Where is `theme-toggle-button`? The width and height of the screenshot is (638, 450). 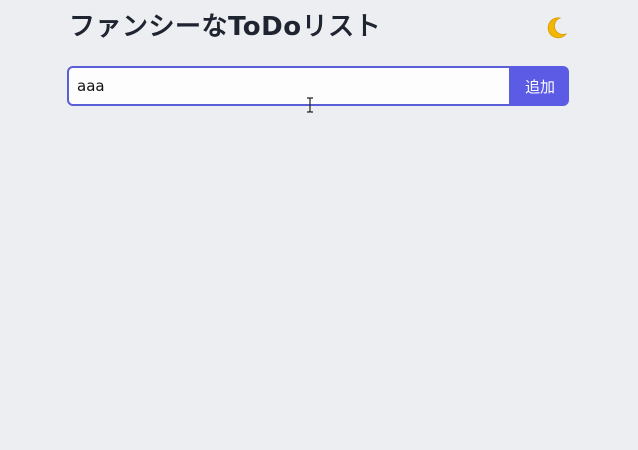 theme-toggle-button is located at coordinates (557, 28).